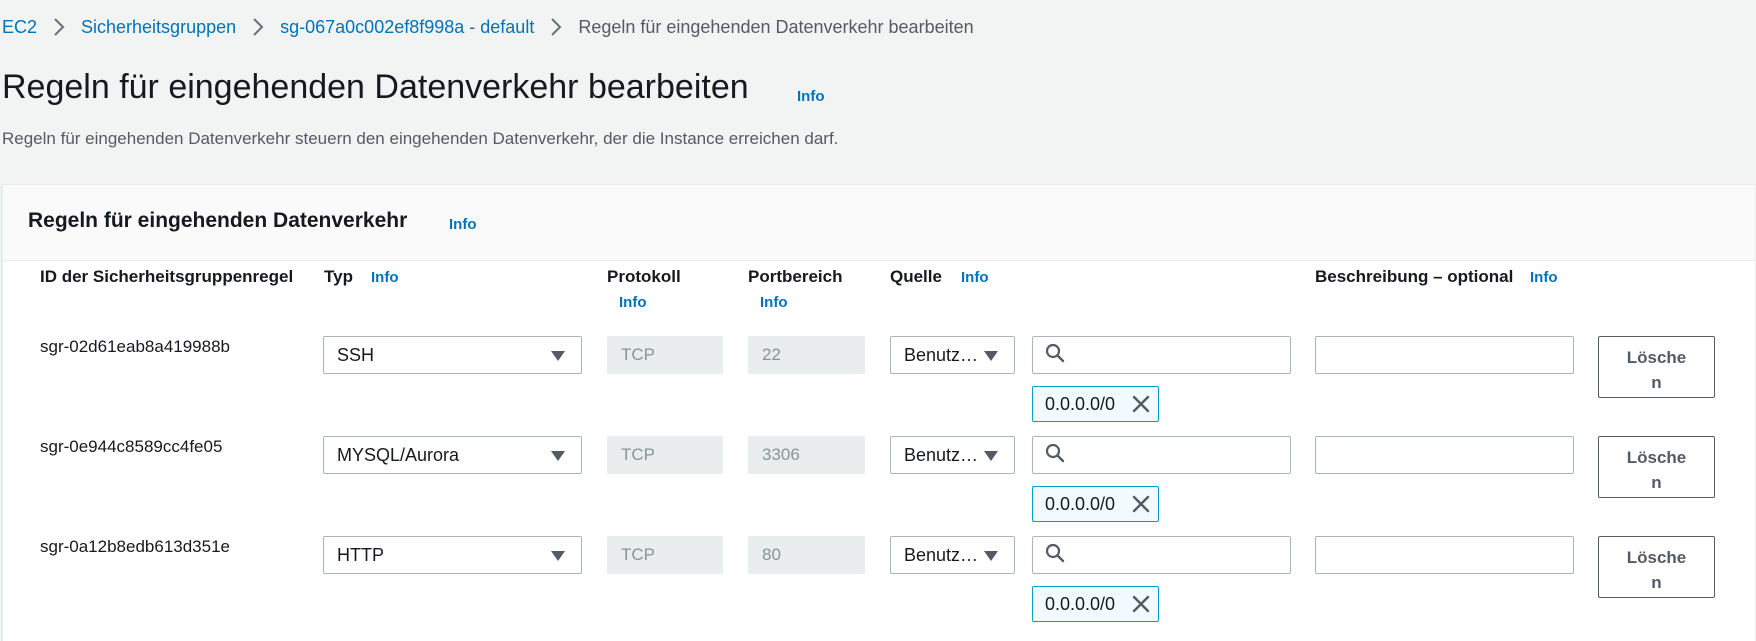  Describe the element at coordinates (774, 302) in the screenshot. I see `port-info-link: Info` at that location.